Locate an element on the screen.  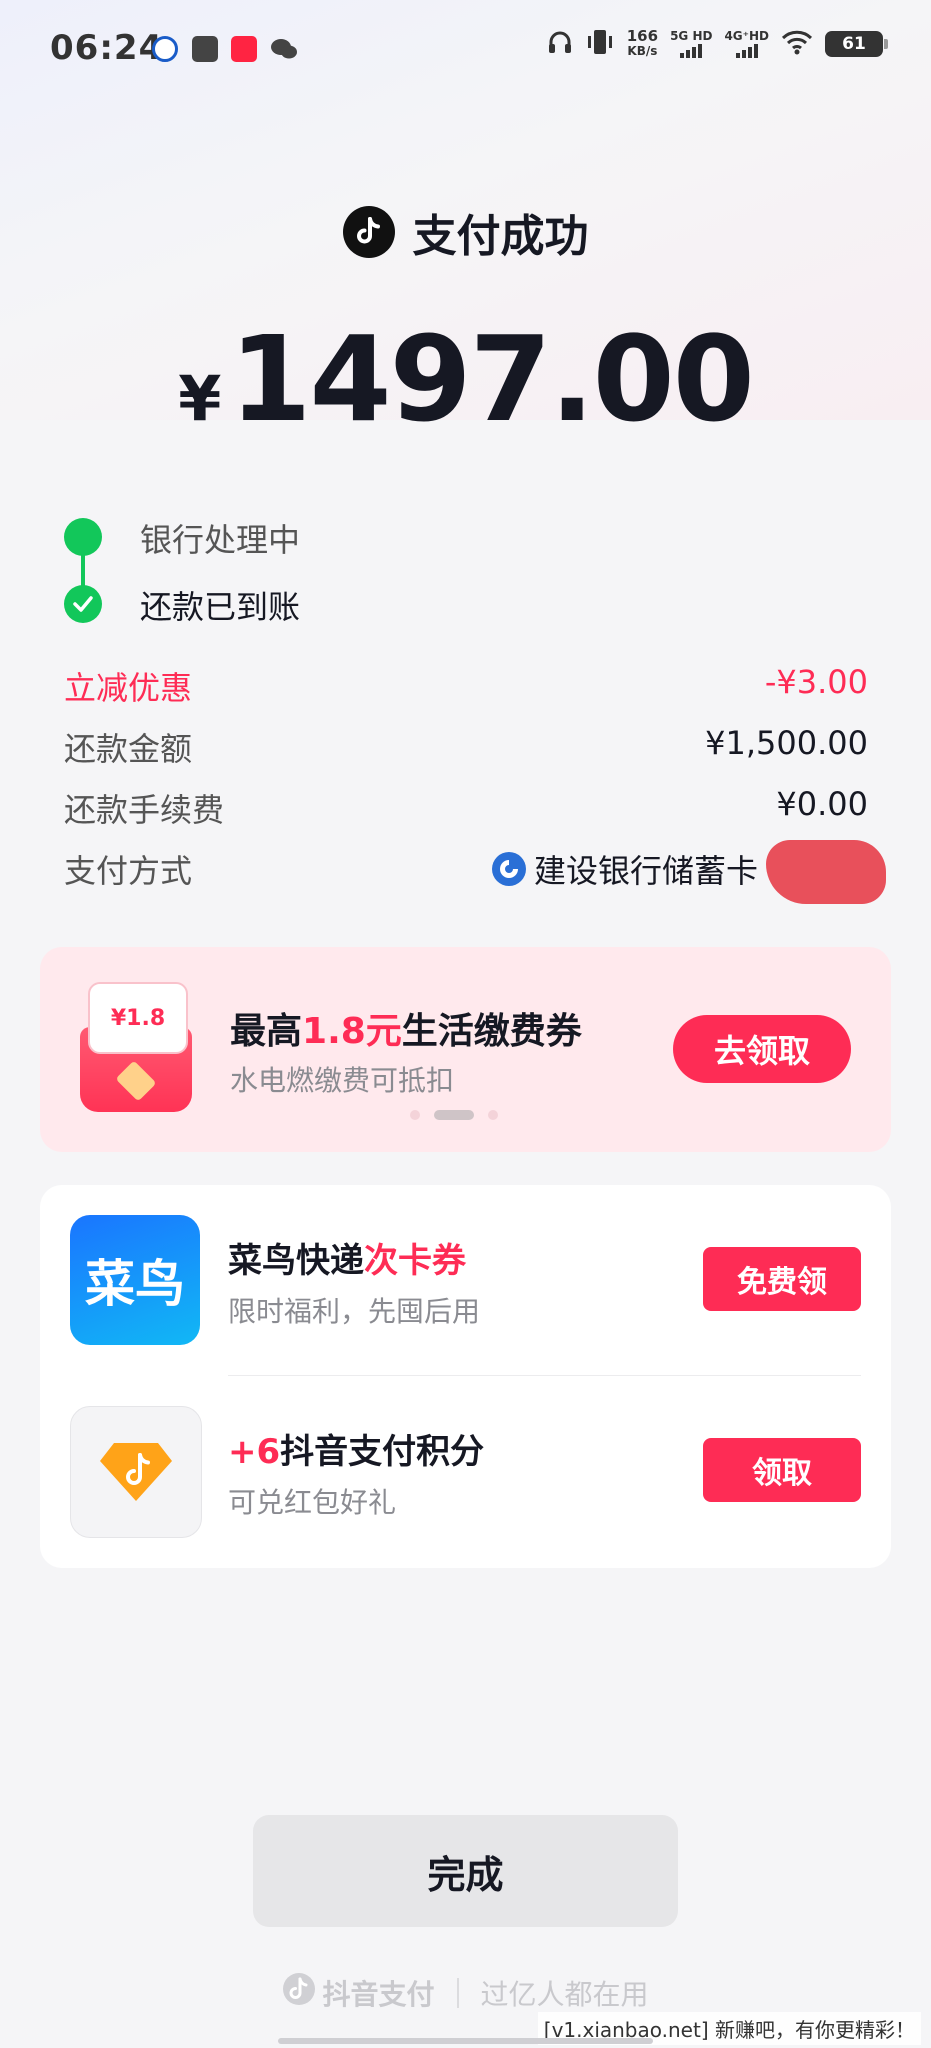
net-speed: 166 KB/s is located at coordinates (642, 44).